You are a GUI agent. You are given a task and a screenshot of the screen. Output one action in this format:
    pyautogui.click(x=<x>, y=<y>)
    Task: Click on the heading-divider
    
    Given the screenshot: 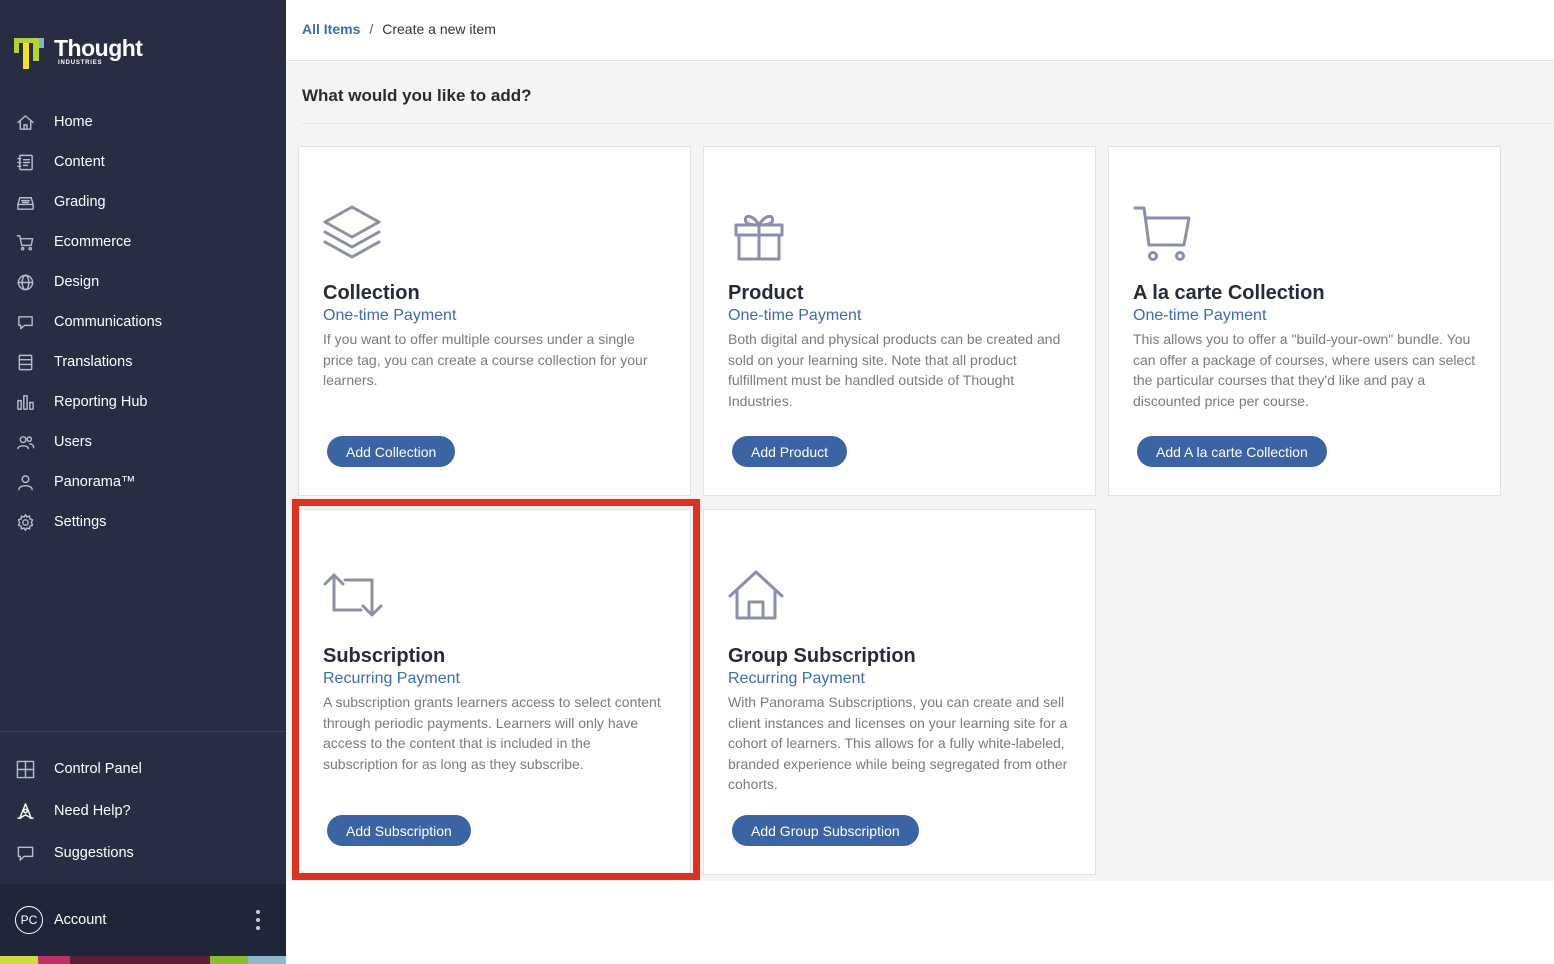 What is the action you would take?
    pyautogui.click(x=928, y=123)
    